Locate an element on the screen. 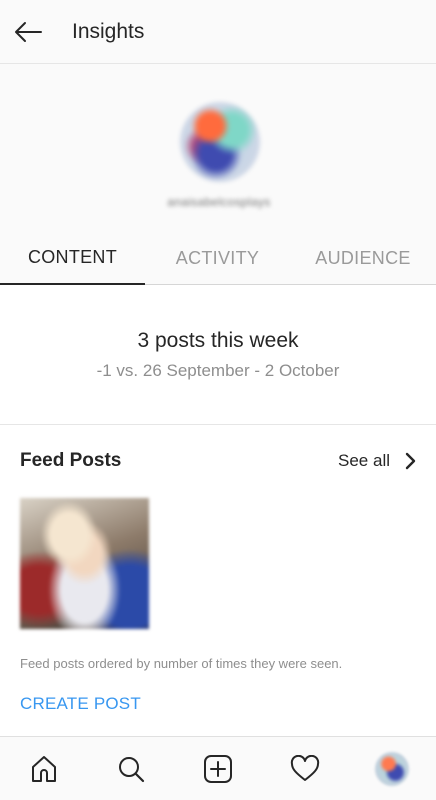  heart-icon is located at coordinates (305, 767).